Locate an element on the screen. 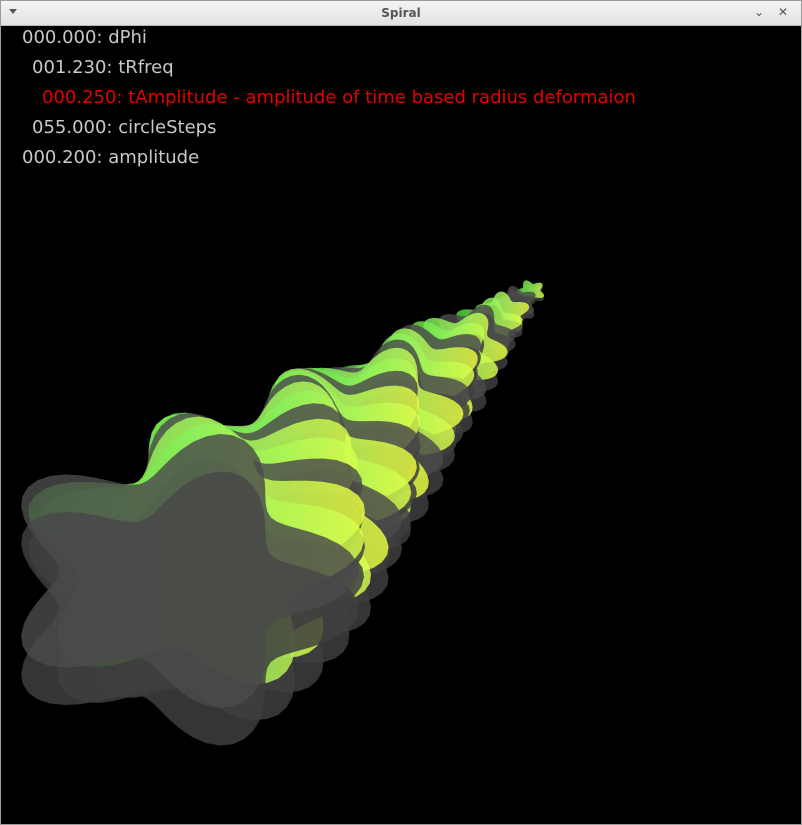 The width and height of the screenshot is (802, 825). window-title: Spiral is located at coordinates (401, 13).